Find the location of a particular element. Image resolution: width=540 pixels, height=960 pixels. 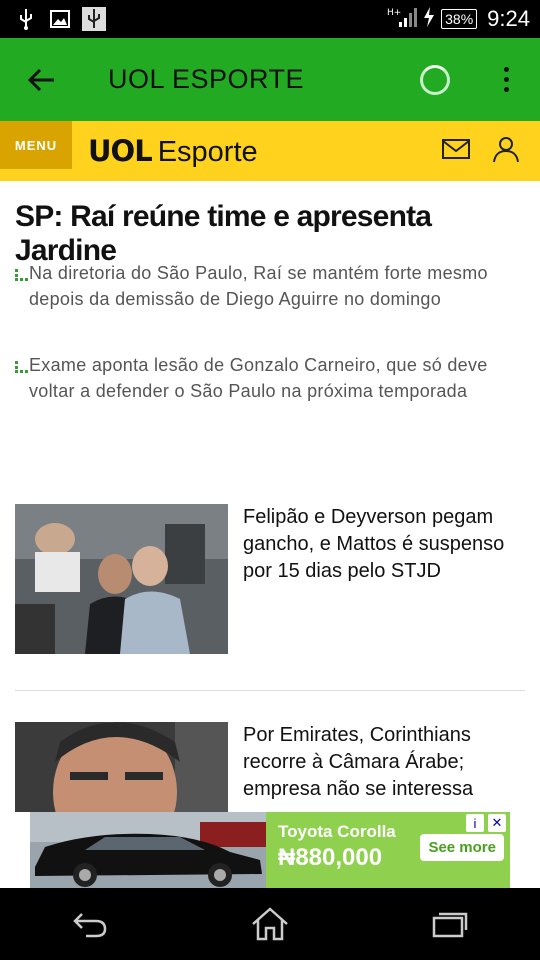

uol-esporte-logo: UOL Esporte is located at coordinates (173, 151).